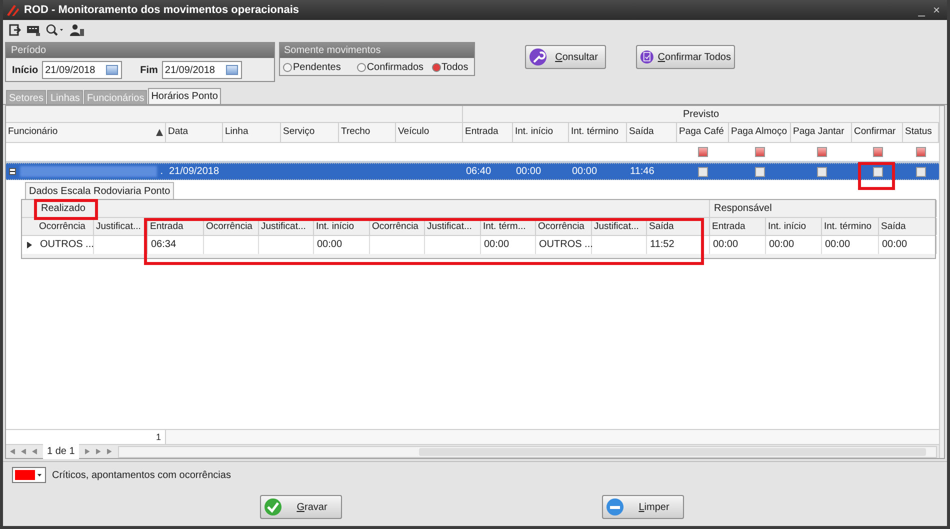  I want to click on minus-icon, so click(615, 507).